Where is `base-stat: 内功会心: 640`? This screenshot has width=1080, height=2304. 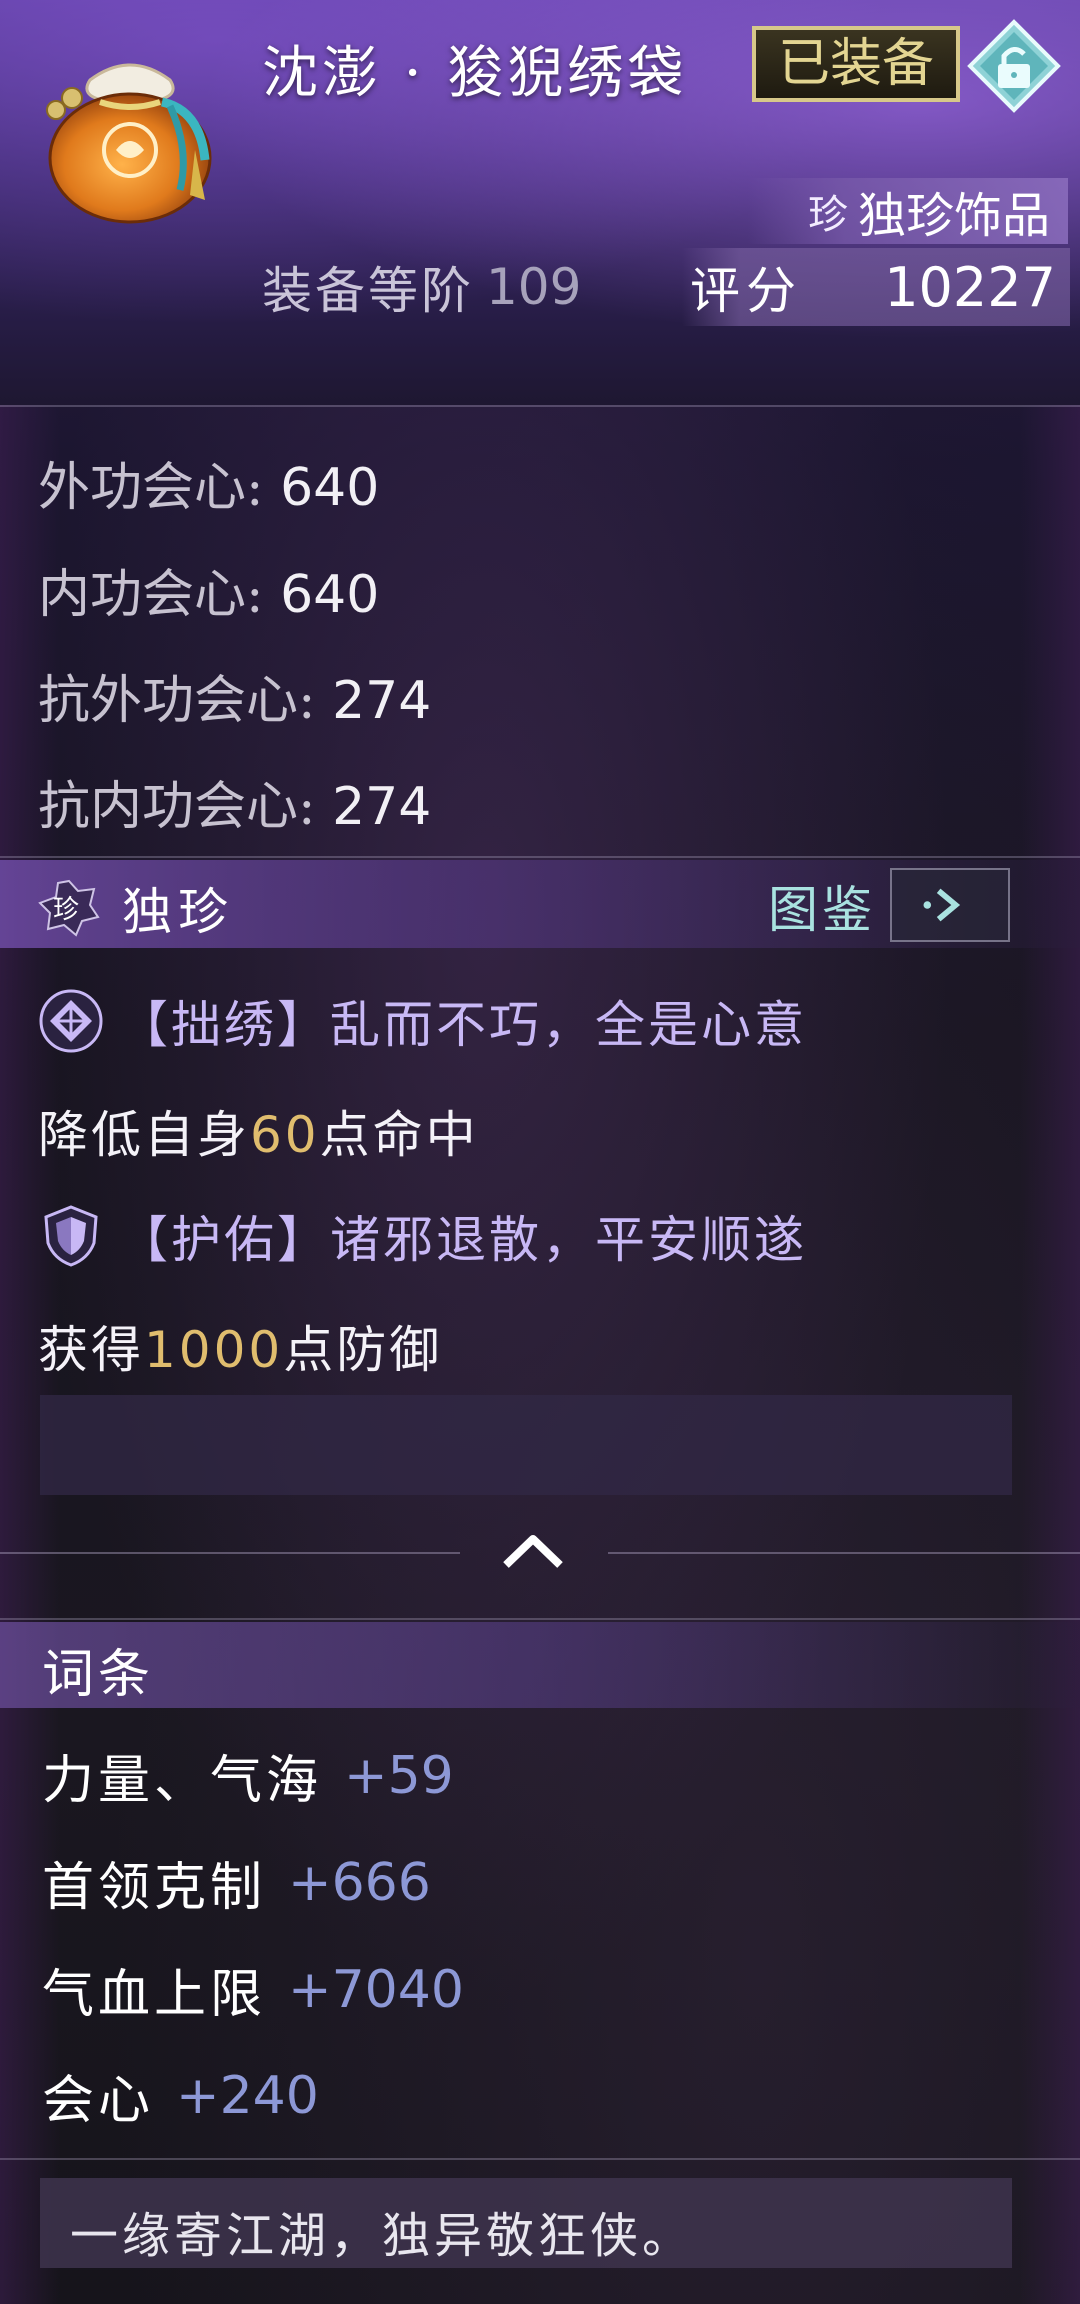
base-stat: 内功会心: 640 is located at coordinates (208, 589).